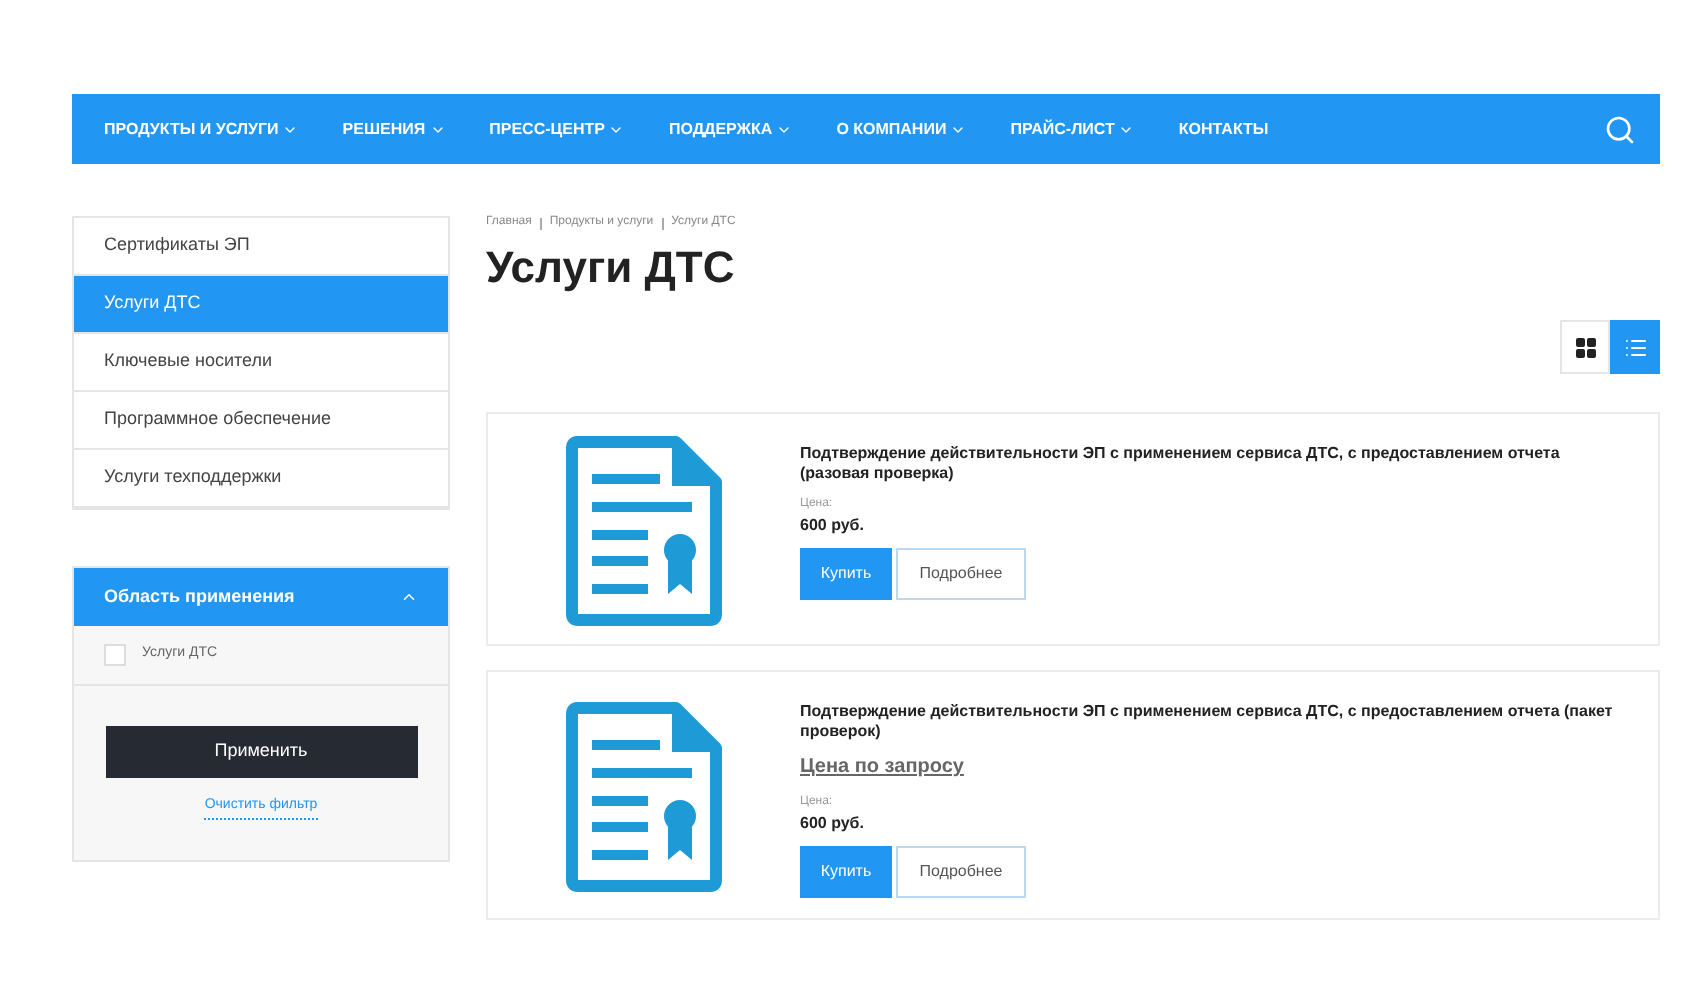  Describe the element at coordinates (882, 767) in the screenshot. I see `price-request-link: Цена по запросу` at that location.